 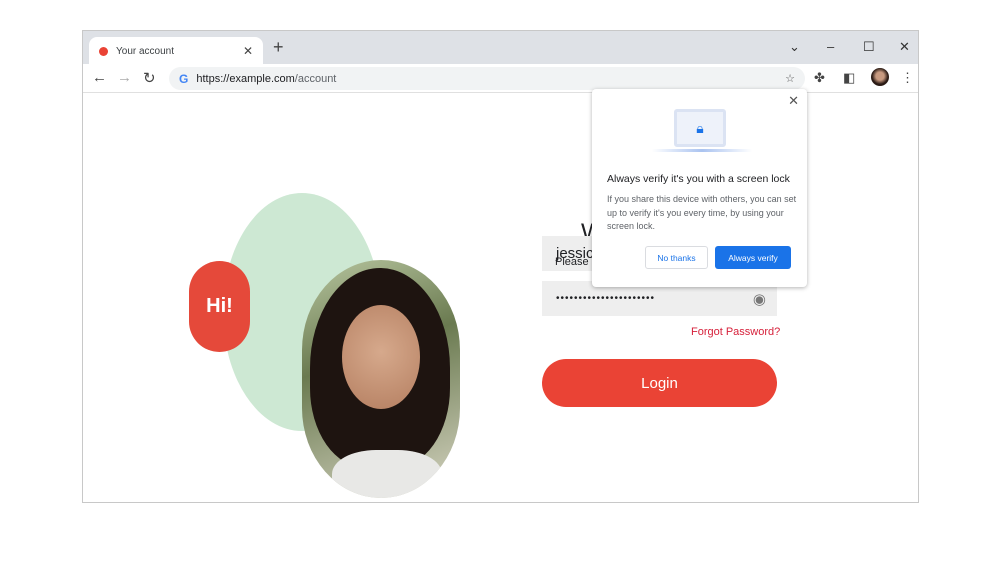 What do you see at coordinates (145, 51) in the screenshot?
I see `tab-title: Your account` at bounding box center [145, 51].